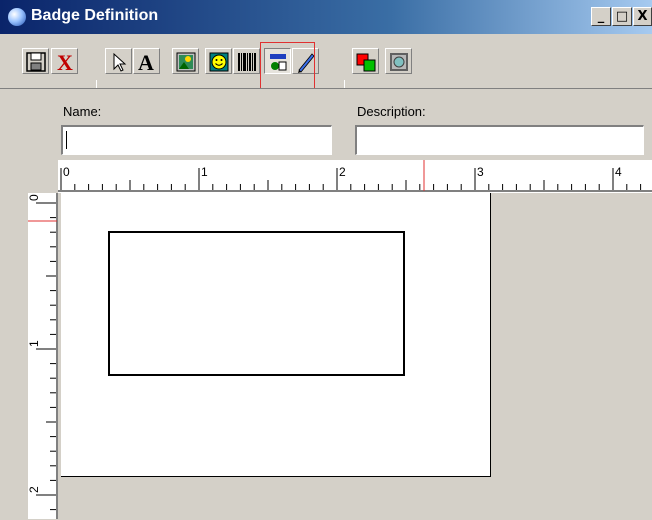 This screenshot has width=652, height=520. Describe the element at coordinates (66, 172) in the screenshot. I see `ruler-h-number: 0` at that location.